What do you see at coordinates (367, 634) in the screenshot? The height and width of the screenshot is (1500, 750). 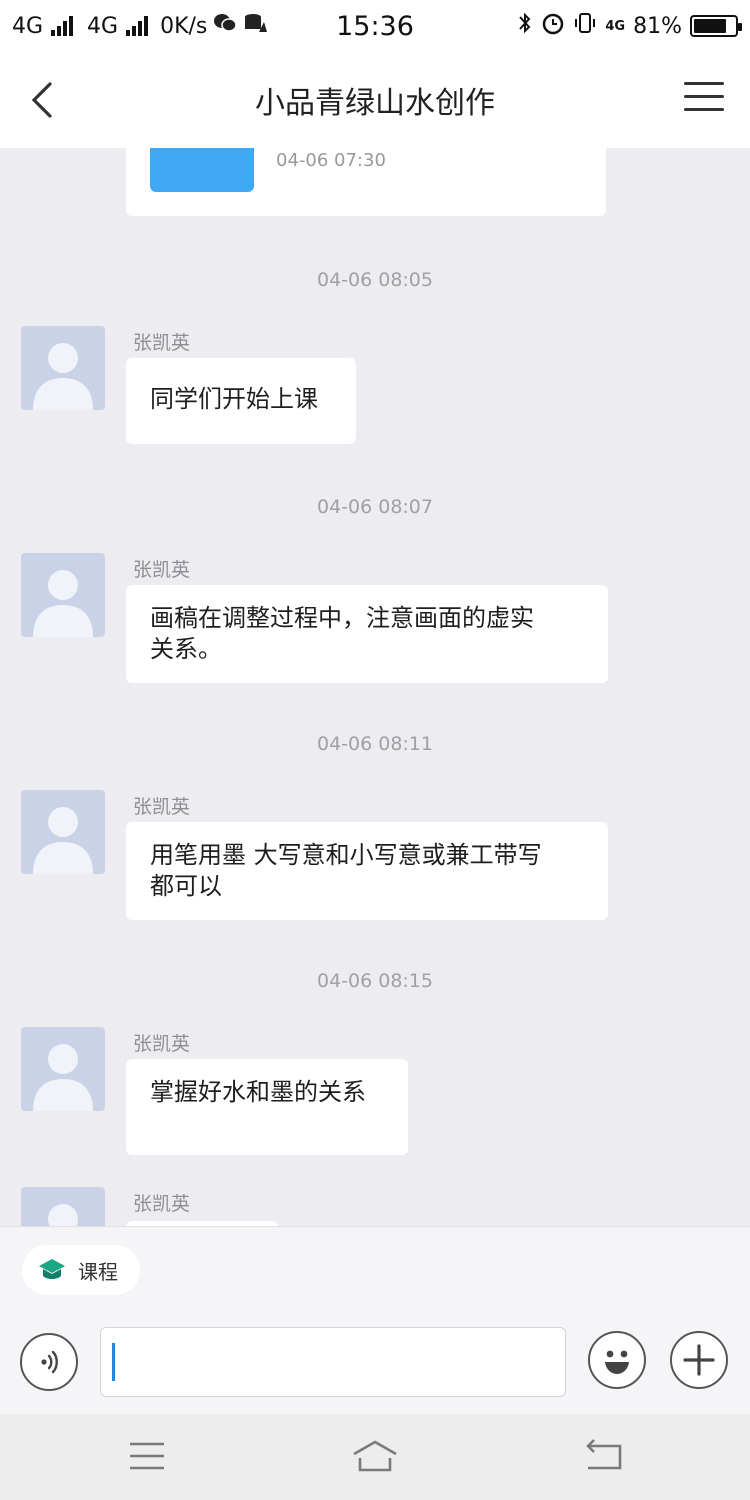 I see `message-bubble: 画稿在调整过程中，注意画面的虚实 关系。` at bounding box center [367, 634].